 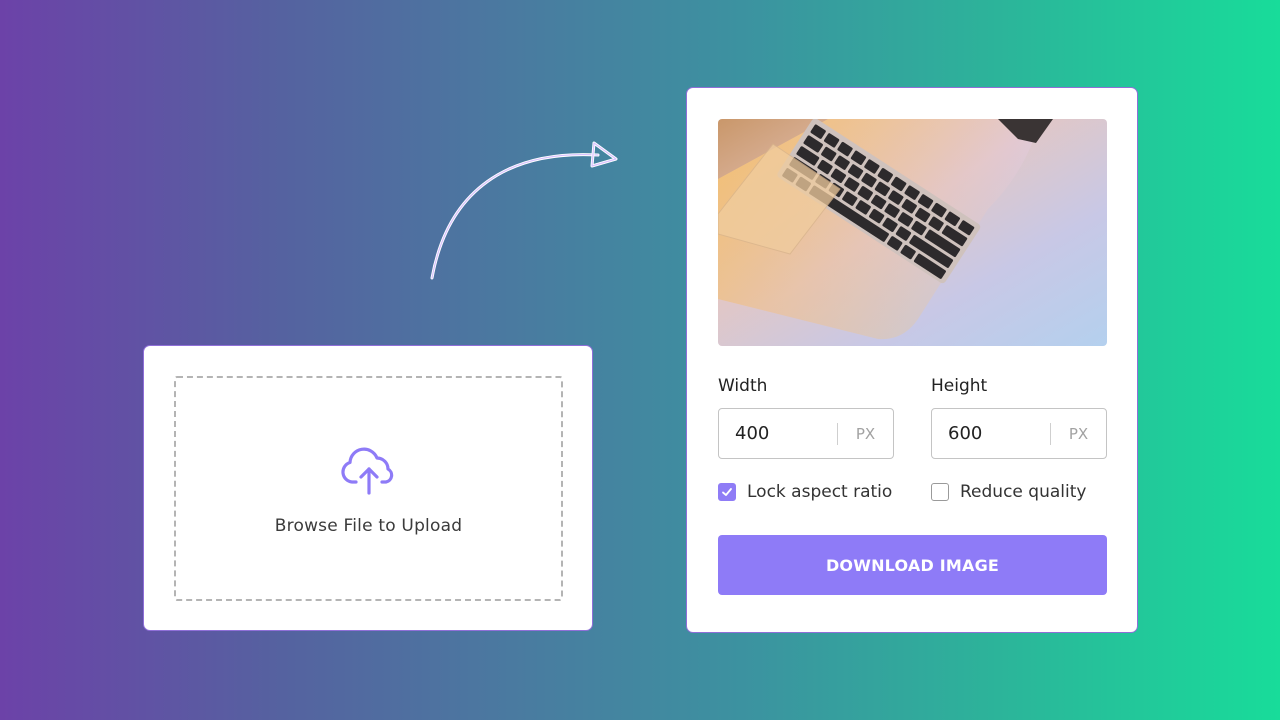 What do you see at coordinates (743, 386) in the screenshot?
I see `width-label: Width` at bounding box center [743, 386].